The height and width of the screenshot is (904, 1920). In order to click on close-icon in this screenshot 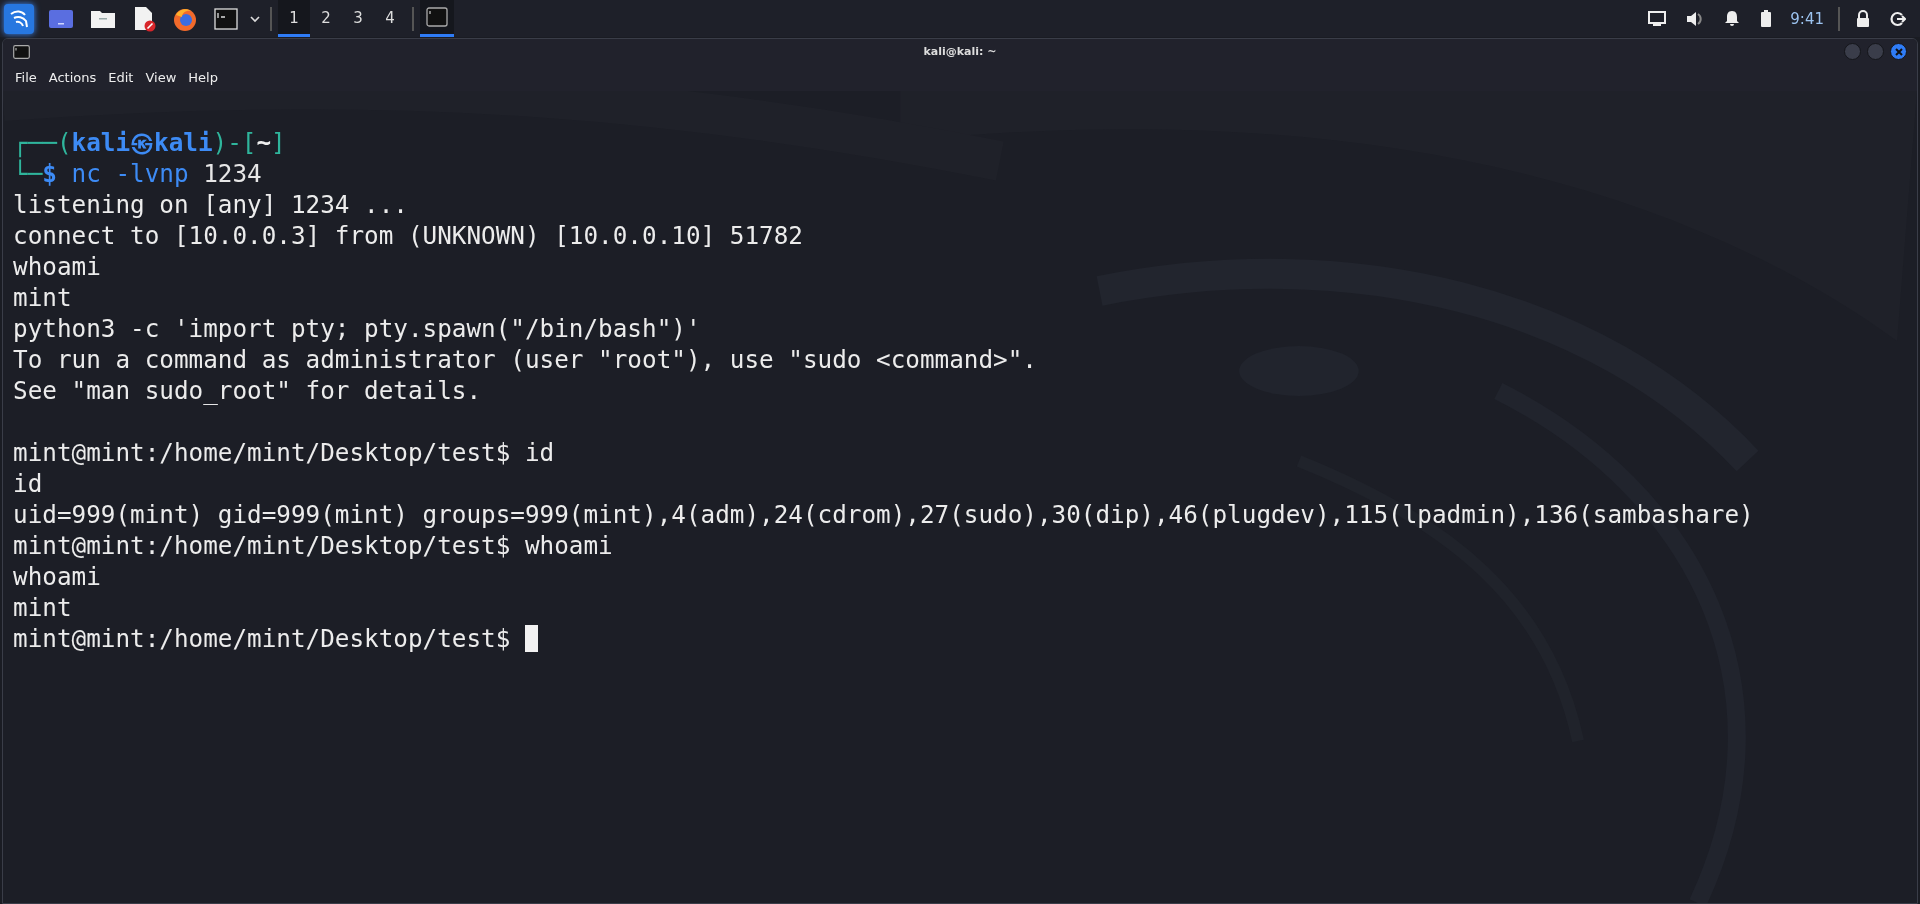, I will do `click(1898, 51)`.